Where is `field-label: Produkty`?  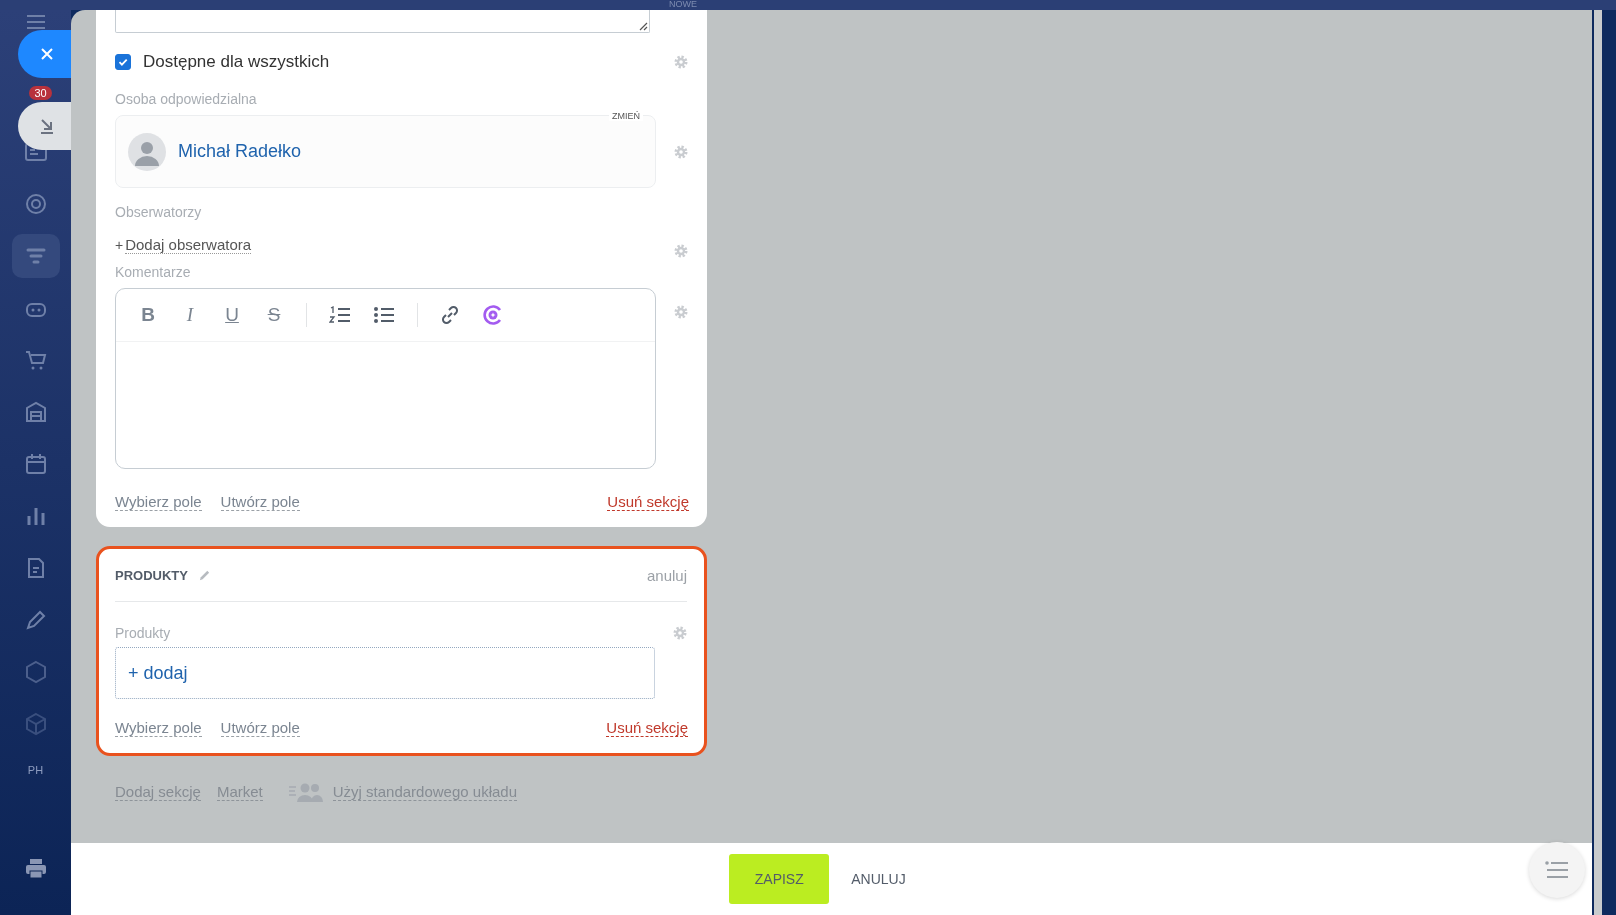 field-label: Produkty is located at coordinates (143, 633).